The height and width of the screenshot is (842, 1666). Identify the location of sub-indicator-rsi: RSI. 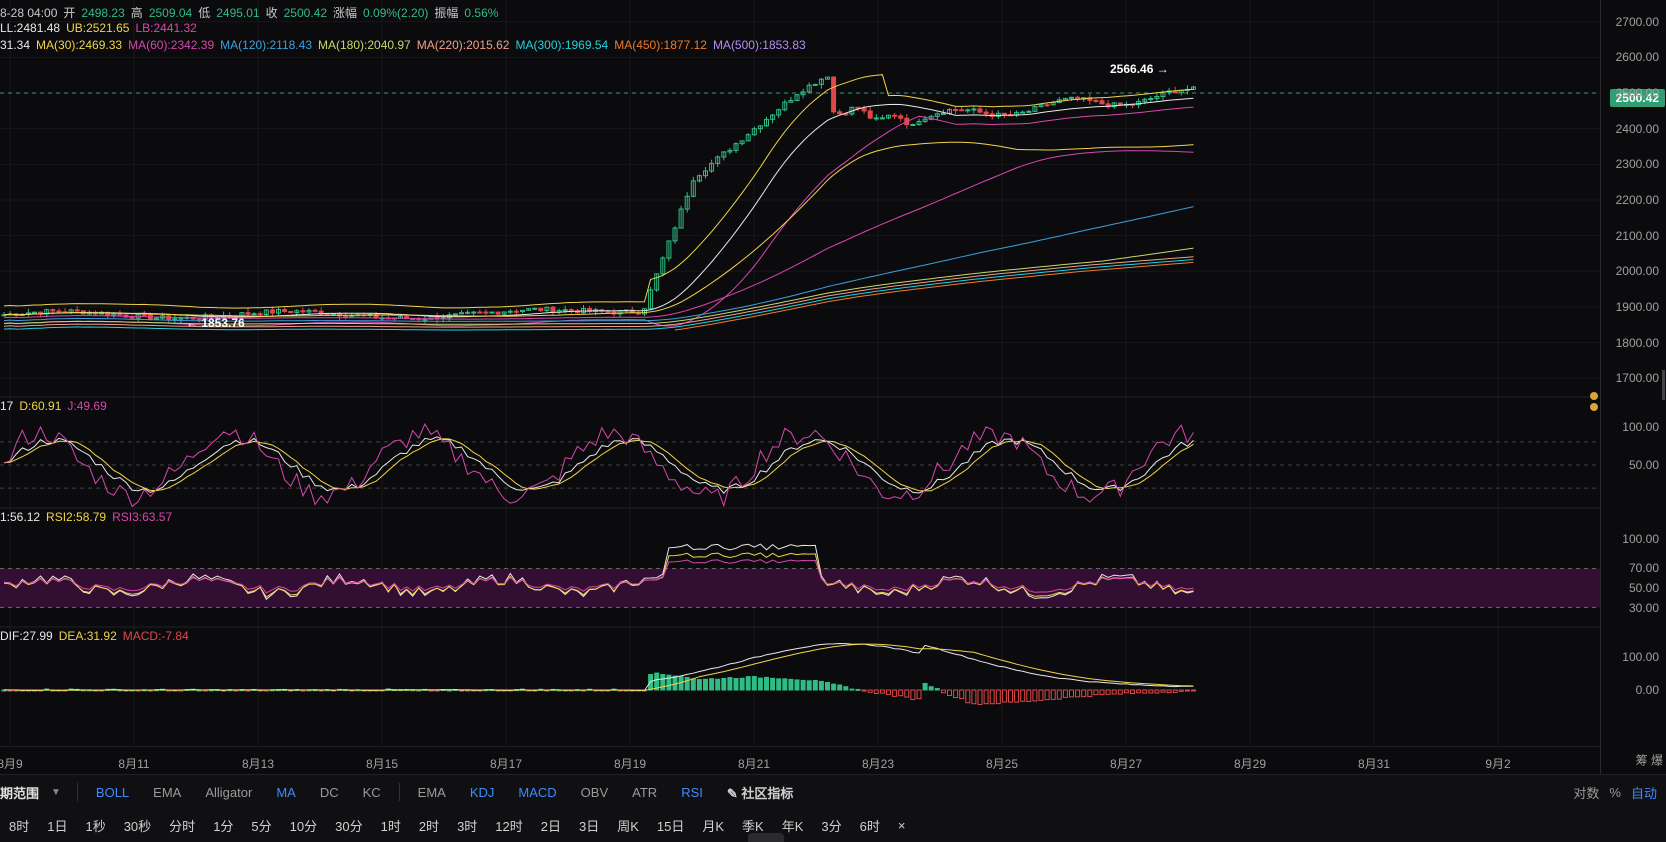
(692, 792).